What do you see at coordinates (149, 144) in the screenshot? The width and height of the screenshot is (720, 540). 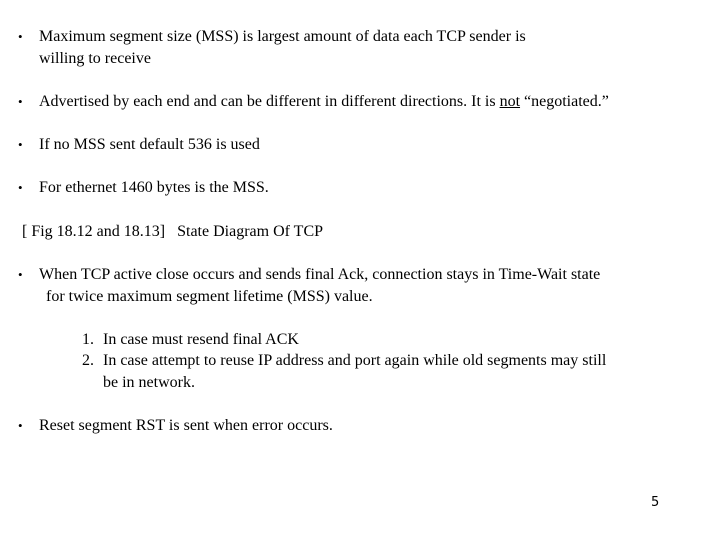 I see `bullet-text: If no MSS sent default 536 is used` at bounding box center [149, 144].